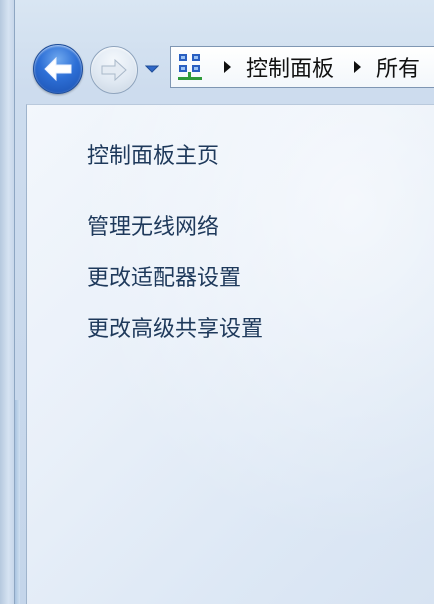 The image size is (434, 604). Describe the element at coordinates (17, 502) in the screenshot. I see `window-left-glow` at that location.